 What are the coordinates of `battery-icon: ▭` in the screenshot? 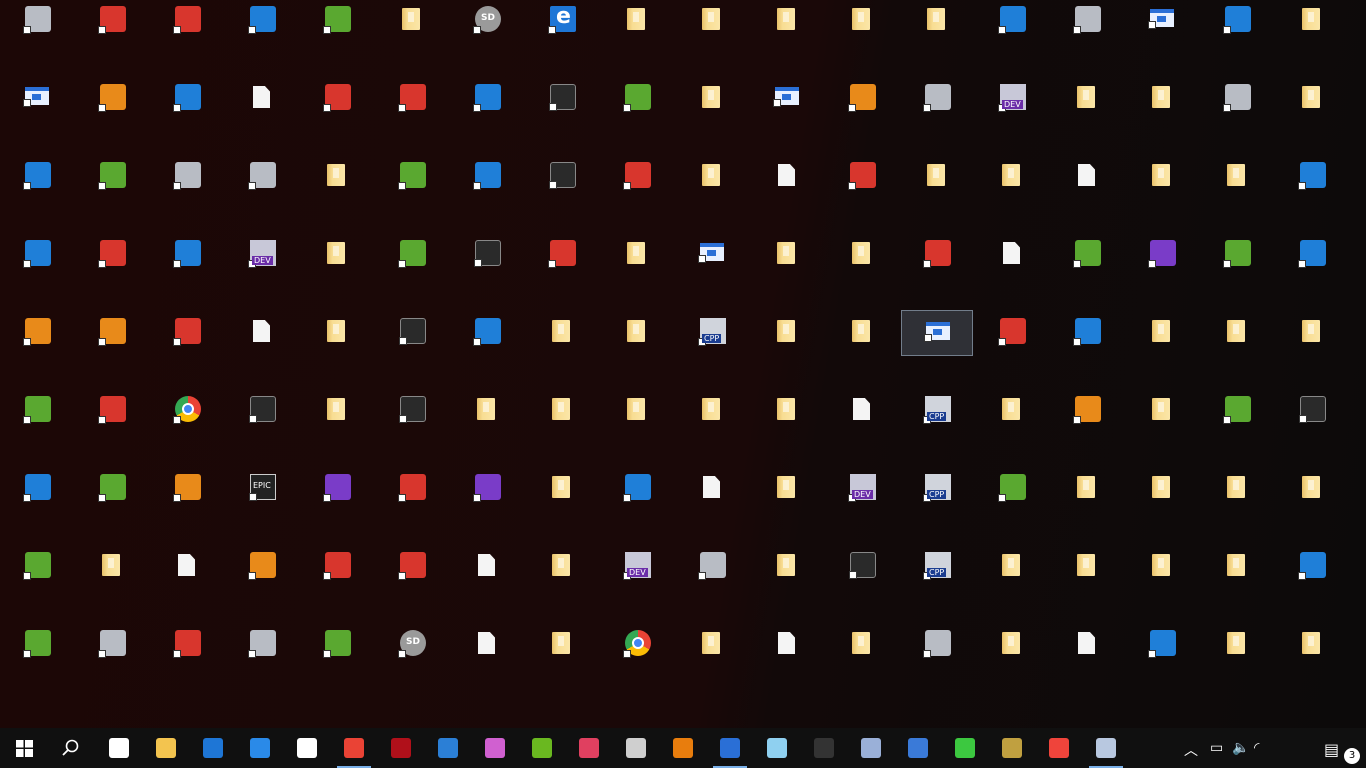 It's located at (1216, 748).